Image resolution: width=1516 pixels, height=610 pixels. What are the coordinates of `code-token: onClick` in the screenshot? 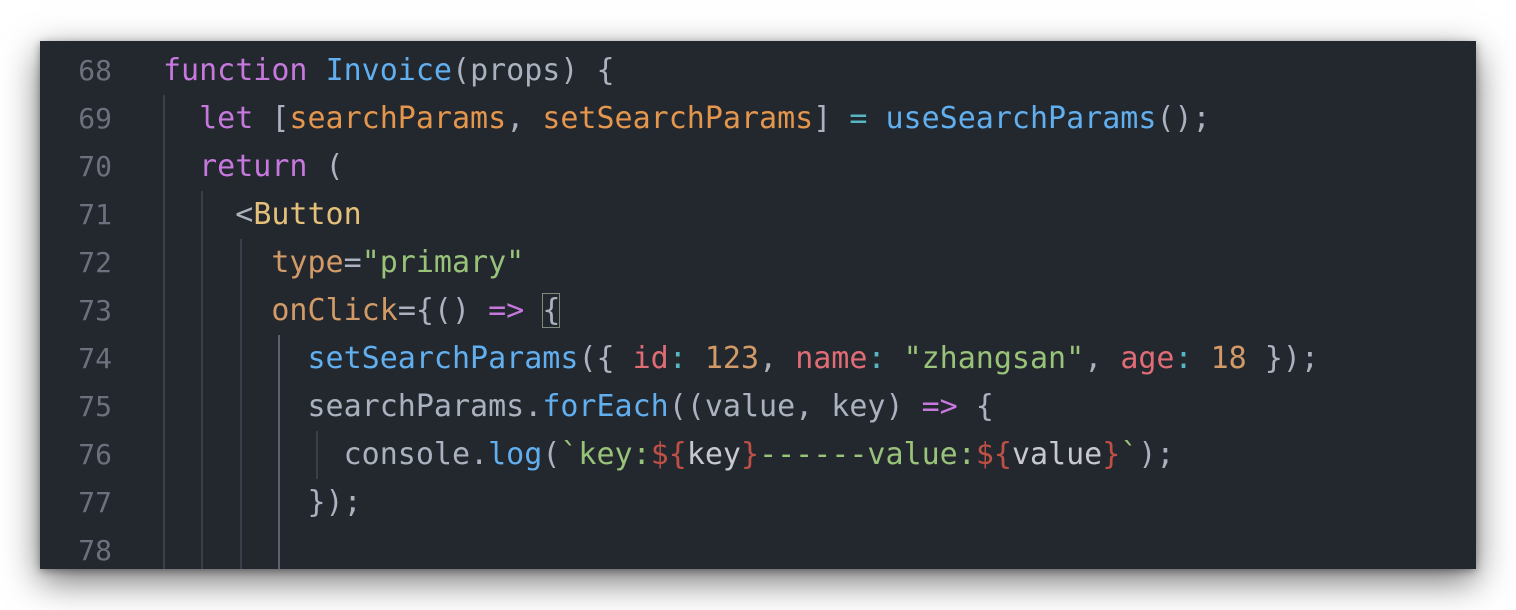 It's located at (334, 310).